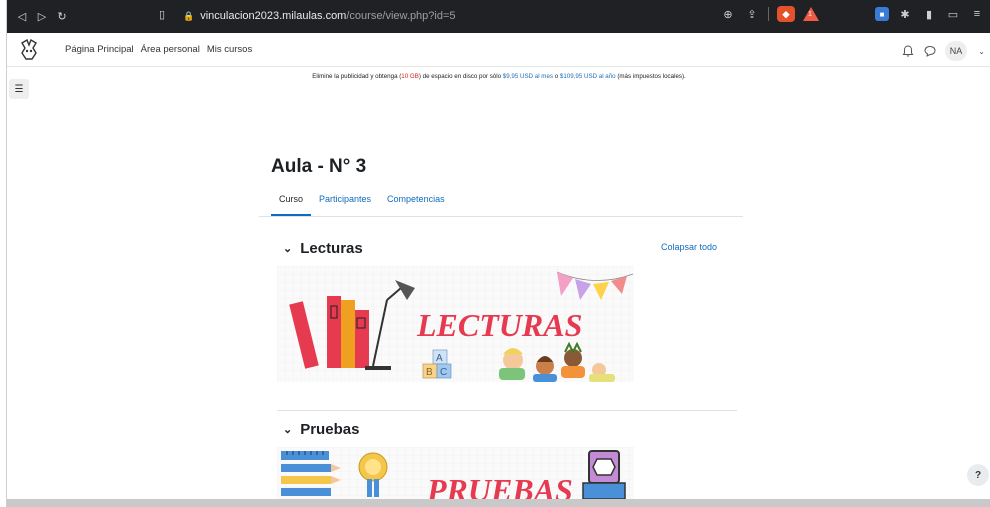  What do you see at coordinates (978, 475) in the screenshot?
I see `help-button: ?` at bounding box center [978, 475].